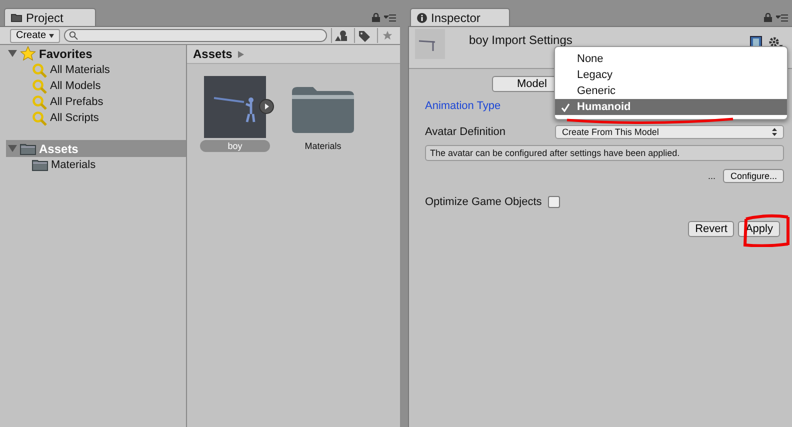 The image size is (792, 427). I want to click on inspector-tab: Inspector, so click(460, 17).